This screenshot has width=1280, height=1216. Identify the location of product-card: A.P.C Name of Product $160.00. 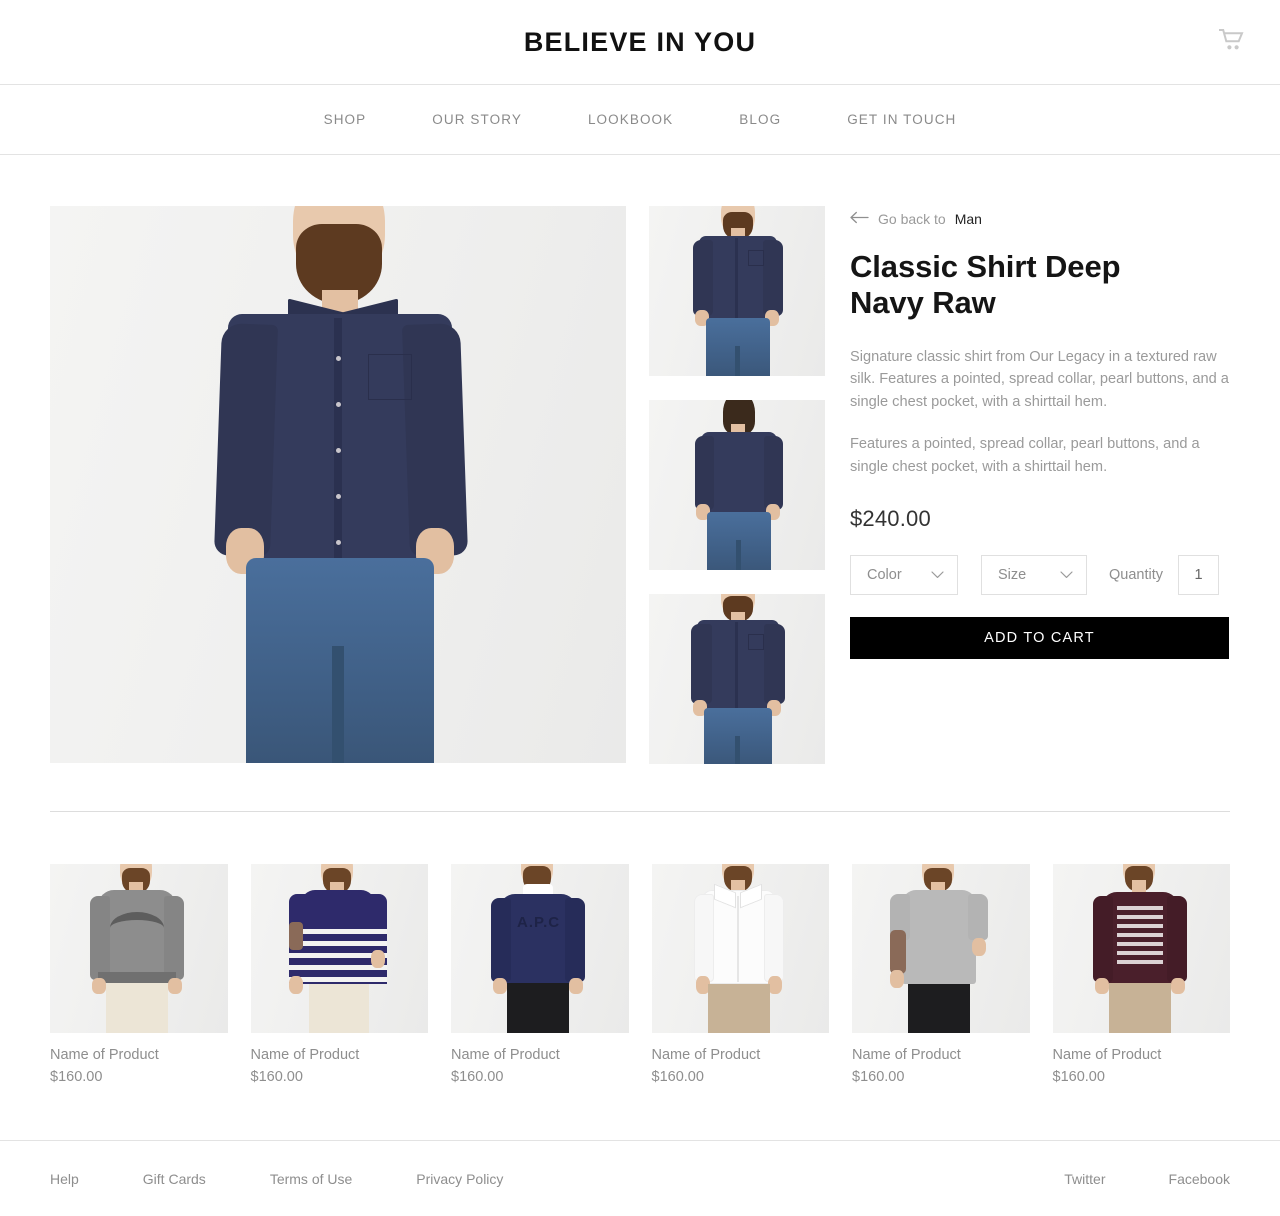
(540, 974).